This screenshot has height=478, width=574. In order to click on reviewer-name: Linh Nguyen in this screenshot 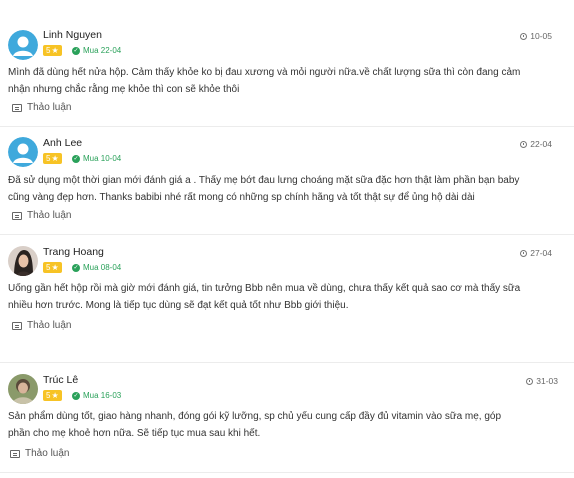, I will do `click(72, 35)`.